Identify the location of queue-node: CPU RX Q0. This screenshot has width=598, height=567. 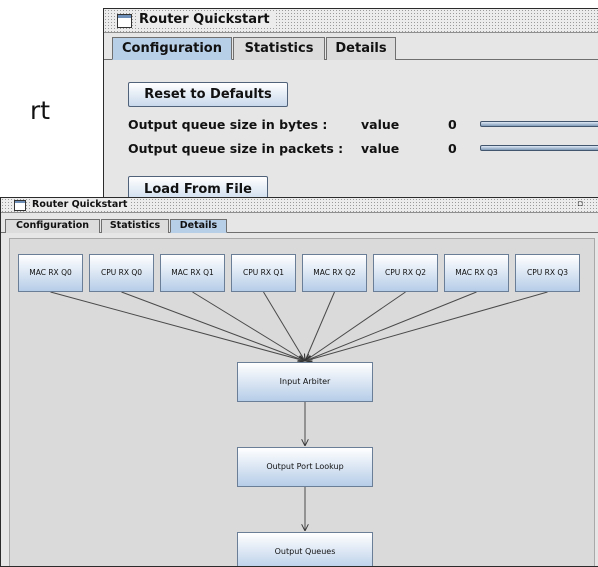
(121, 273).